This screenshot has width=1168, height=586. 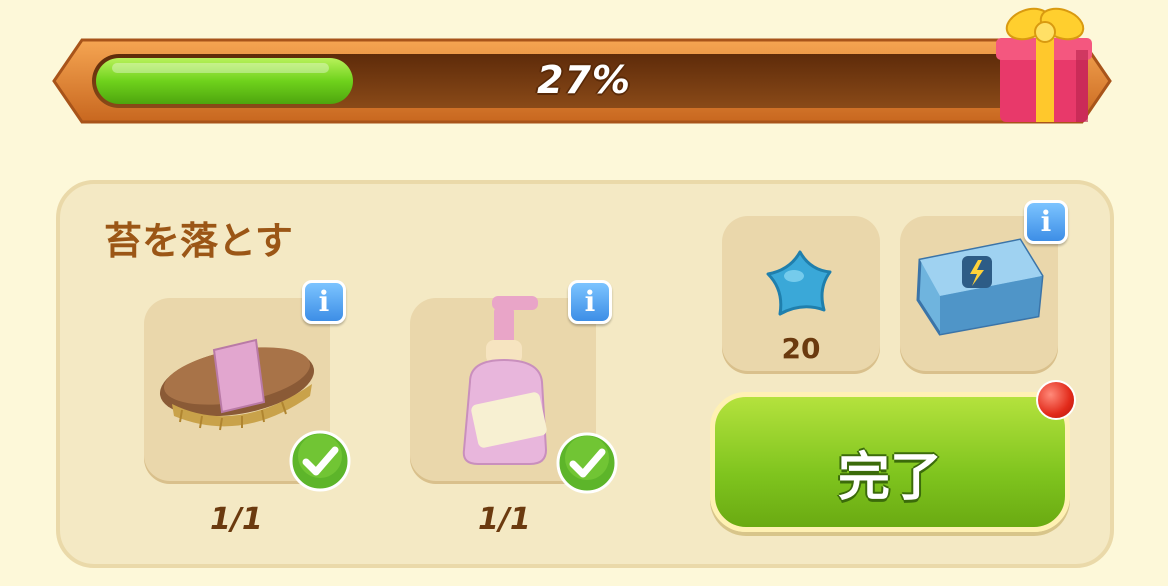 What do you see at coordinates (237, 384) in the screenshot?
I see `brush-icon` at bounding box center [237, 384].